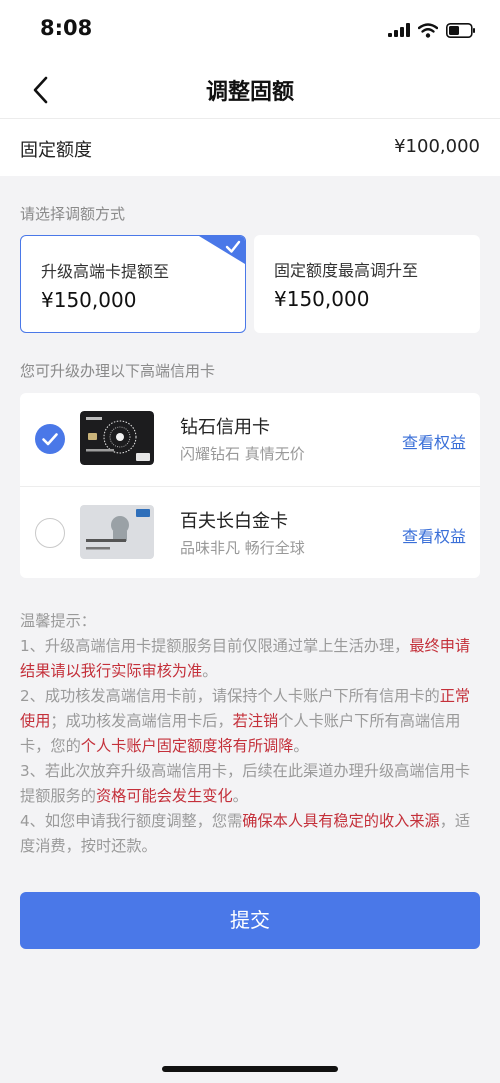 The image size is (500, 1083). Describe the element at coordinates (225, 427) in the screenshot. I see `card-name: 钻石信用卡` at that location.